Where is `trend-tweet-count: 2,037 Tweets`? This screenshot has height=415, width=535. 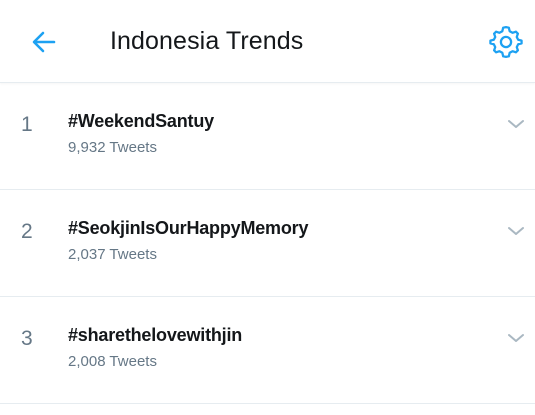 trend-tweet-count: 2,037 Tweets is located at coordinates (112, 254).